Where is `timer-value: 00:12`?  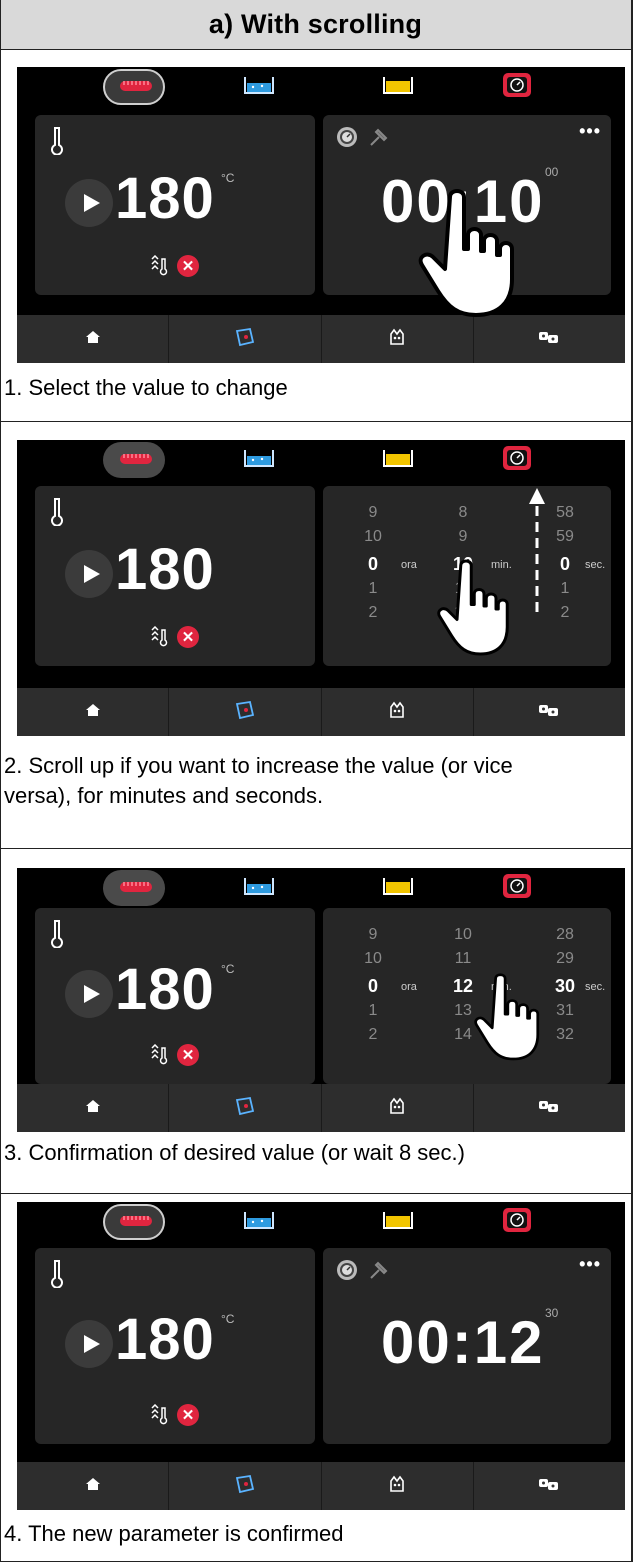
timer-value: 00:12 is located at coordinates (462, 1342).